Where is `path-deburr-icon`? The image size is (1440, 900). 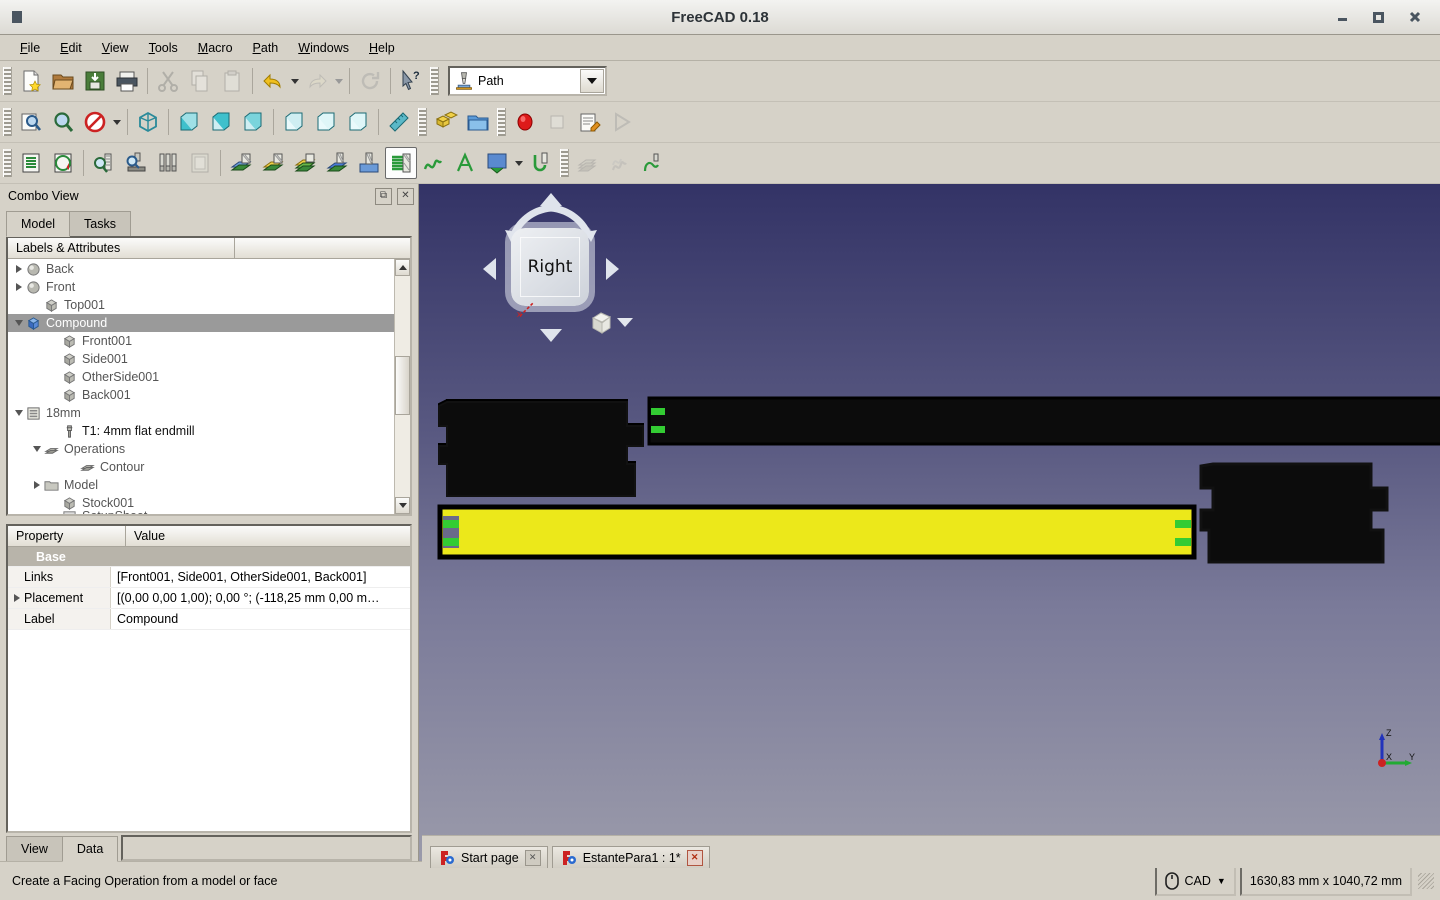 path-deburr-icon is located at coordinates (465, 163).